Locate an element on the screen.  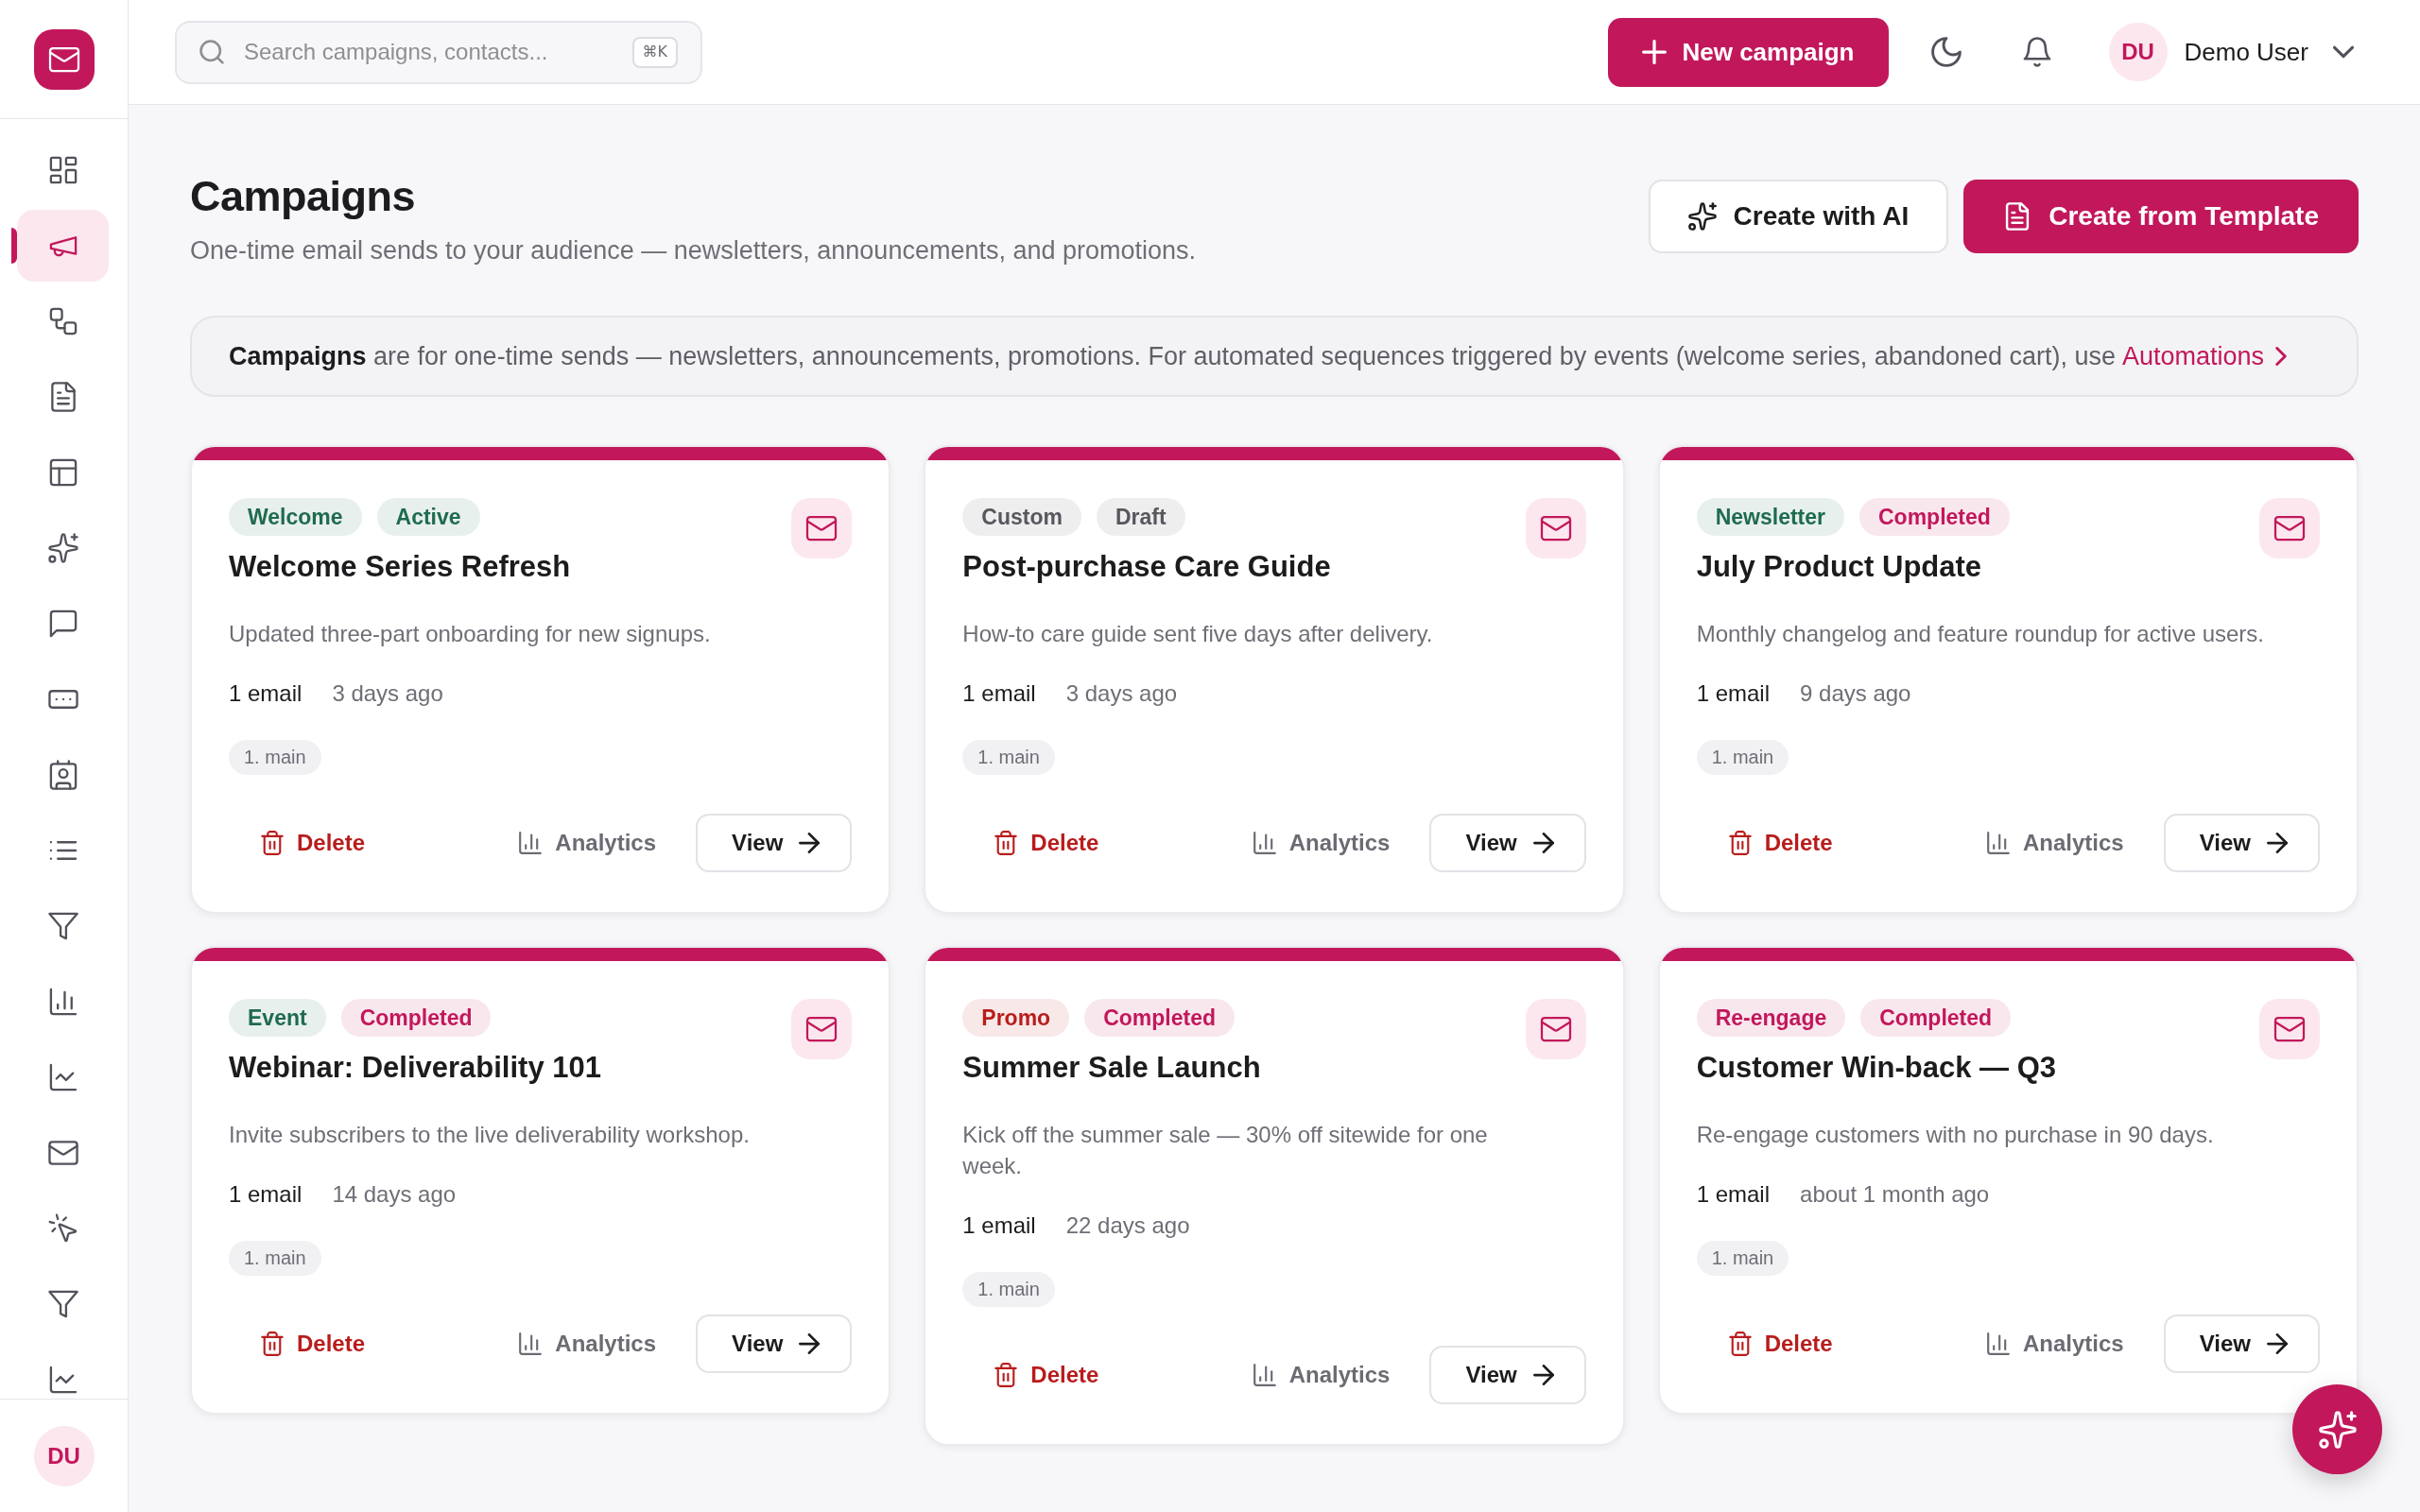
create-from-template-button: Create from Template is located at coordinates (2161, 216).